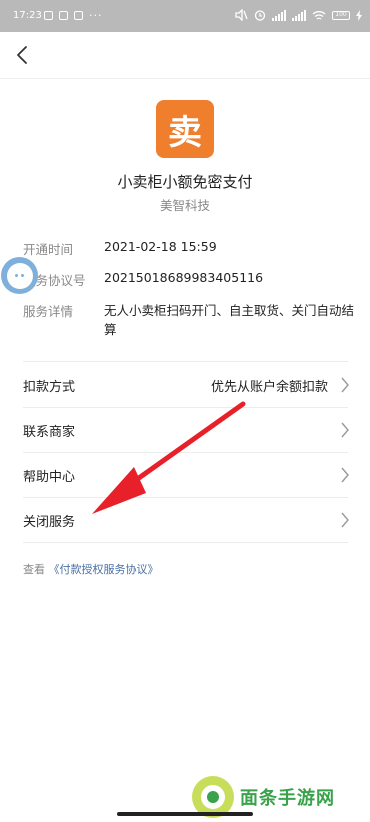 The image size is (370, 822). I want to click on merchant-logo: 卖, so click(185, 129).